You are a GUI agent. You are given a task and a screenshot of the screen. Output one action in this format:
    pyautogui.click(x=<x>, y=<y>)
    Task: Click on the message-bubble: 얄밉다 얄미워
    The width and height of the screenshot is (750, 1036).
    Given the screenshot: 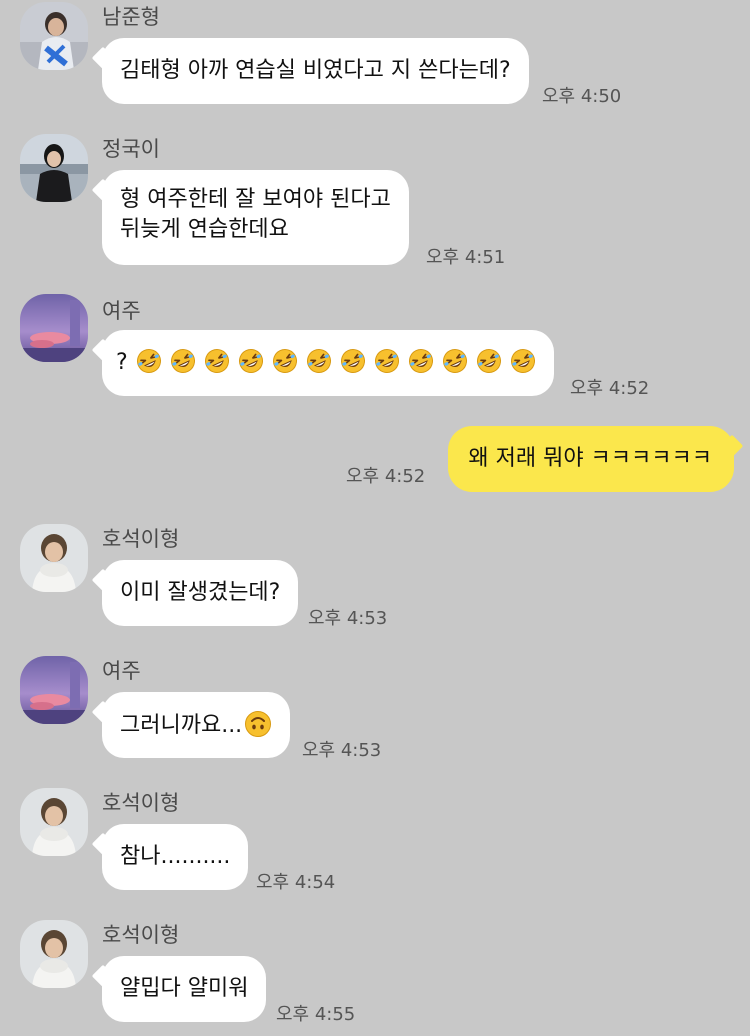 What is the action you would take?
    pyautogui.click(x=184, y=989)
    